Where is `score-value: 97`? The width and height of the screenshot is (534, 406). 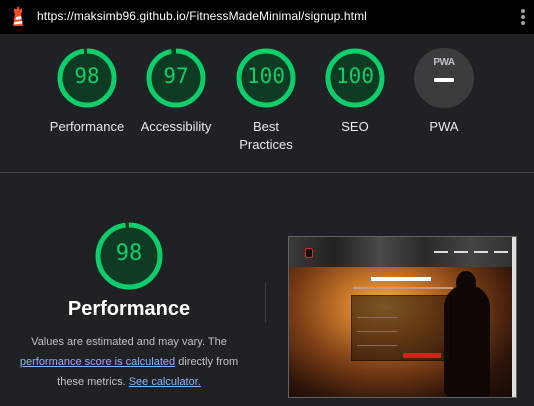 score-value: 97 is located at coordinates (176, 76).